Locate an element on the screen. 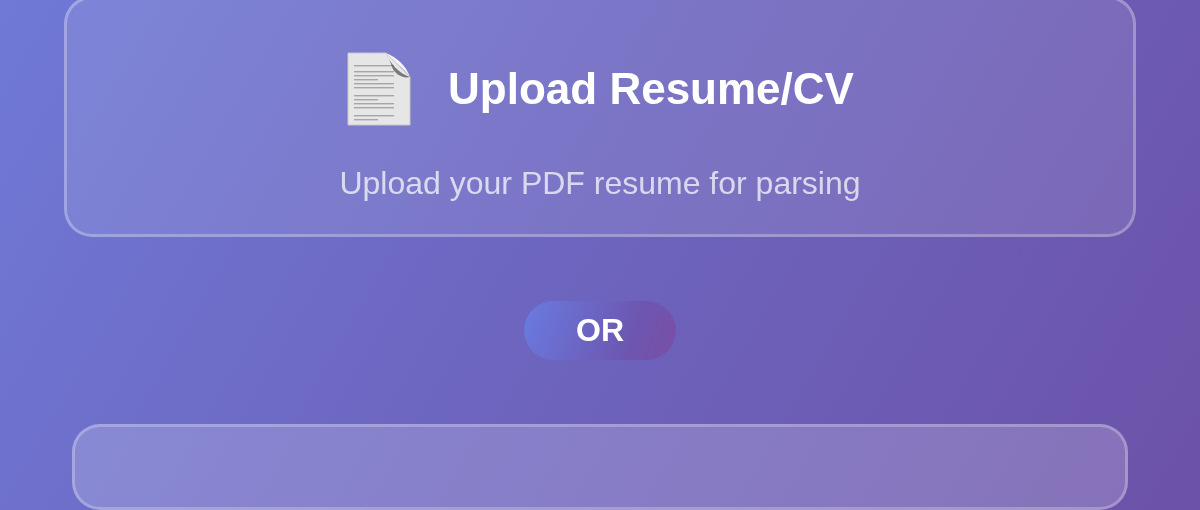 This screenshot has height=510, width=1200. upload-title: Upload Resume/CV is located at coordinates (651, 89).